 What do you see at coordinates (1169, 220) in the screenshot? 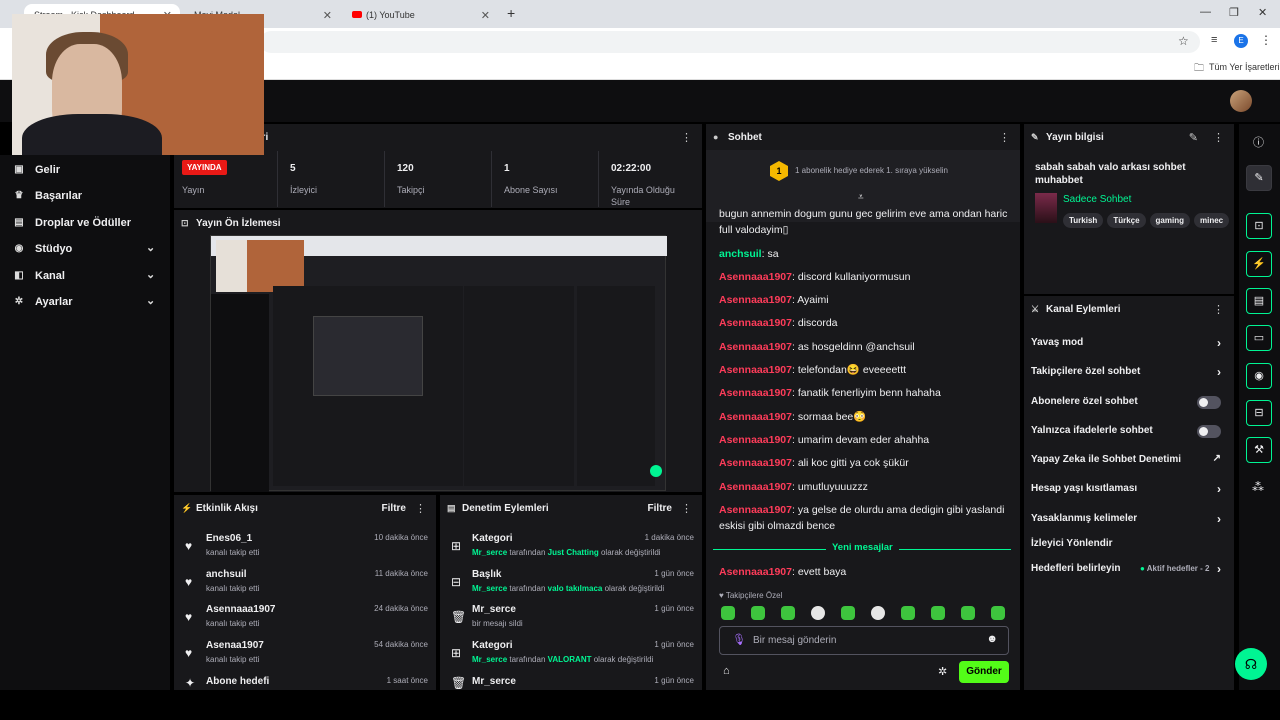
I see `tag: gaming` at bounding box center [1169, 220].